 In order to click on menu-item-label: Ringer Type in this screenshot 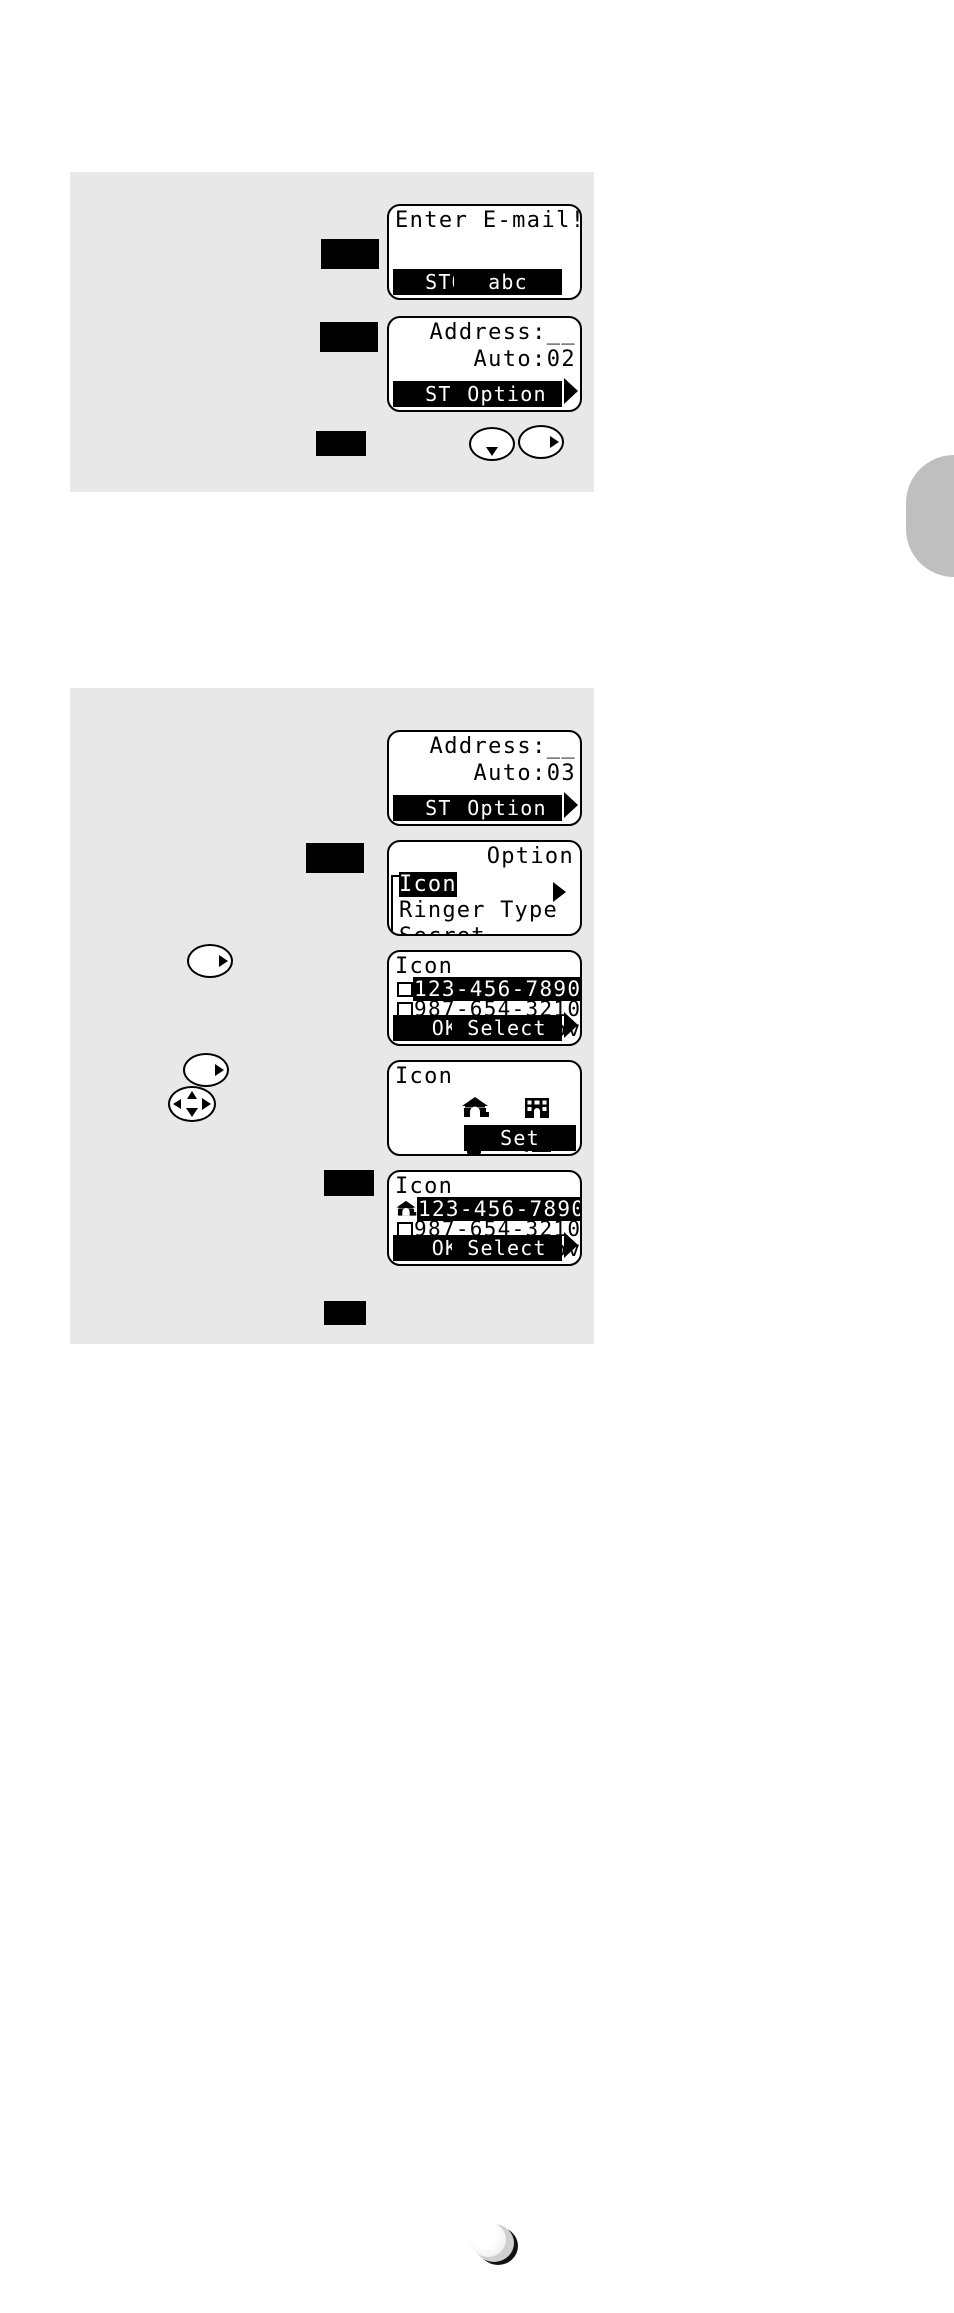, I will do `click(478, 910)`.